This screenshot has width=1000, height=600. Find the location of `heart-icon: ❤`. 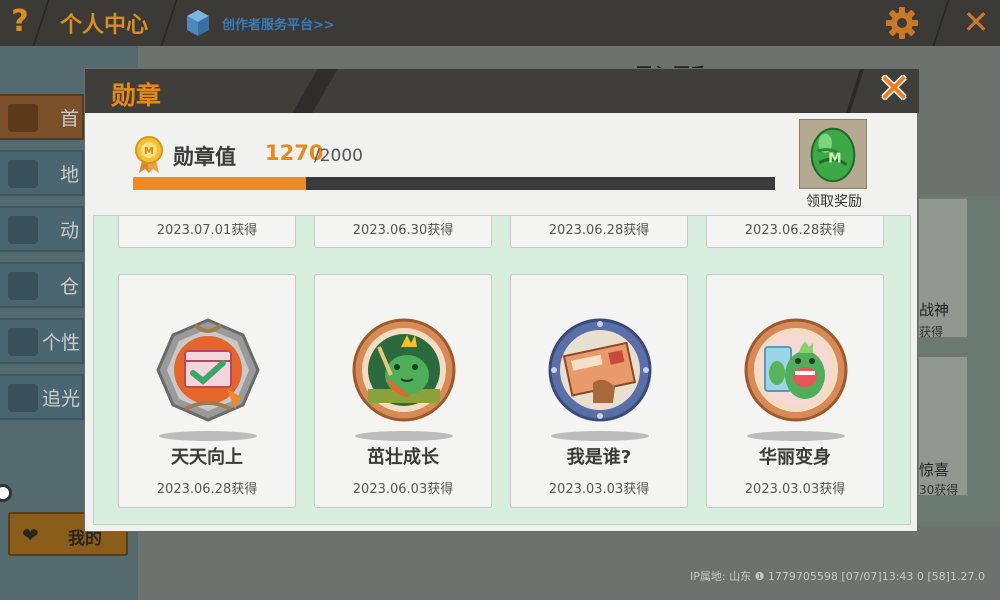

heart-icon: ❤ is located at coordinates (30, 535).